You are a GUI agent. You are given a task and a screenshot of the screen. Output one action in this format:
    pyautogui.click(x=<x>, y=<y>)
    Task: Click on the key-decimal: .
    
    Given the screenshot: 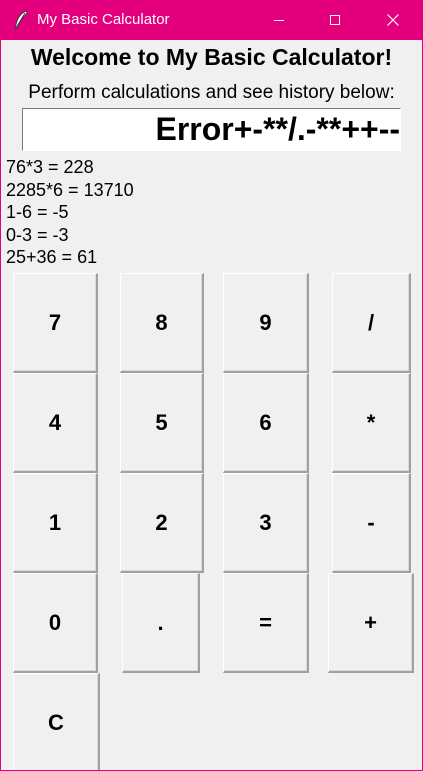 What is the action you would take?
    pyautogui.click(x=161, y=623)
    